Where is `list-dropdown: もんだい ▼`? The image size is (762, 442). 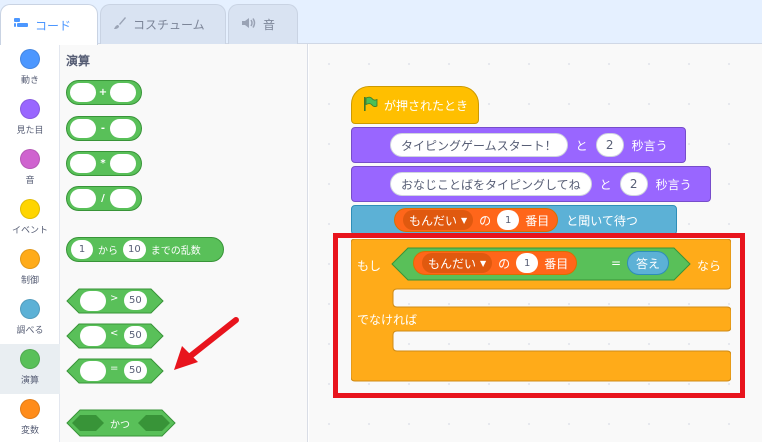 list-dropdown: もんだい ▼ is located at coordinates (438, 220).